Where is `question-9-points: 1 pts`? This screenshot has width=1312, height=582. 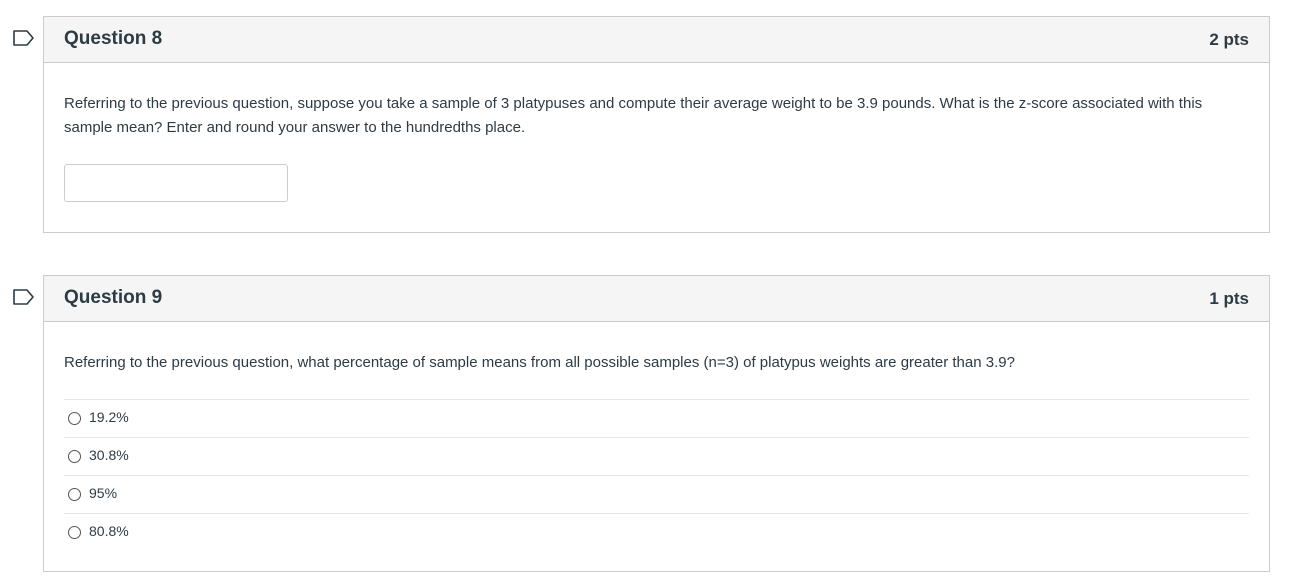
question-9-points: 1 pts is located at coordinates (1229, 298).